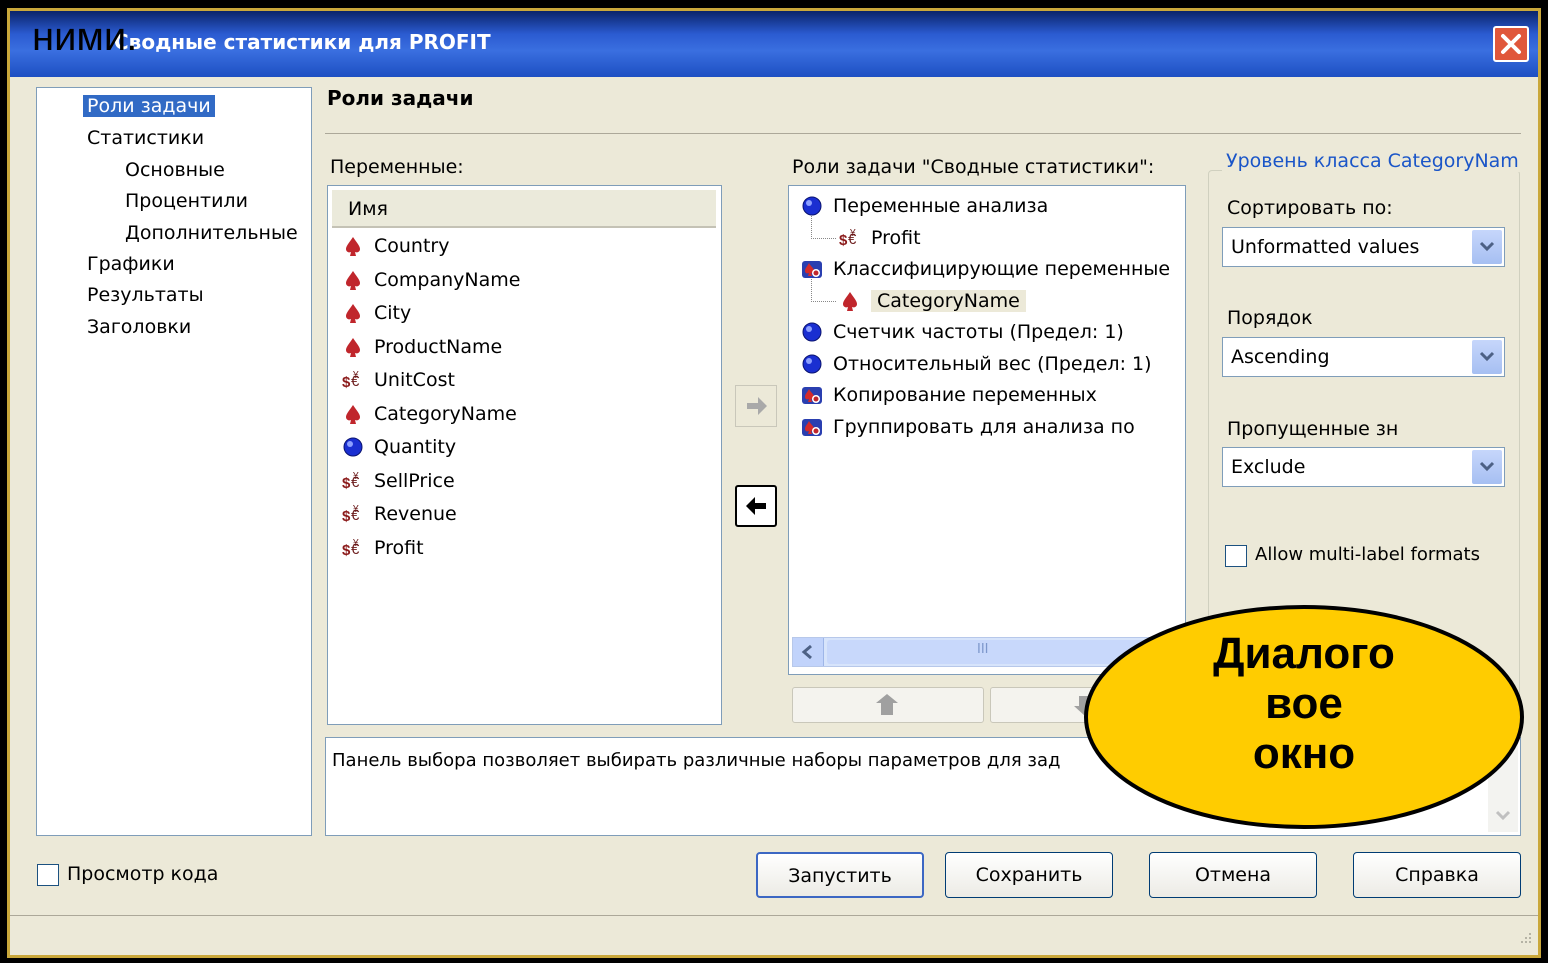  I want to click on variable-item: $ € ¥ Profit, so click(383, 548).